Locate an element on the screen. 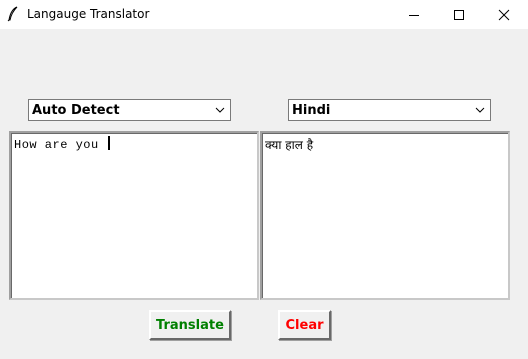 This screenshot has width=528, height=359. translate-button-label: Translate is located at coordinates (190, 325).